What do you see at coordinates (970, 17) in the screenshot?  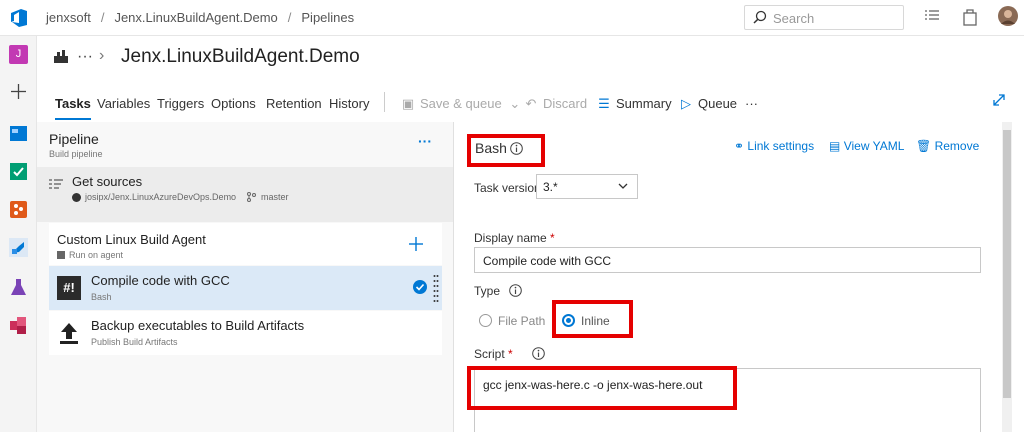 I see `marketplace-bag-icon` at bounding box center [970, 17].